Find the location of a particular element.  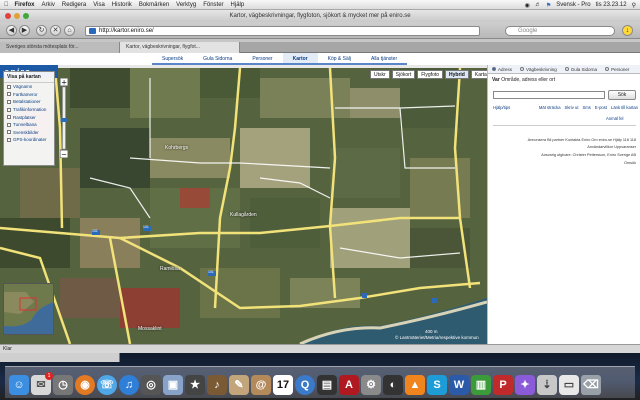

layer-betalstationer: Betalstationer is located at coordinates (29, 102).